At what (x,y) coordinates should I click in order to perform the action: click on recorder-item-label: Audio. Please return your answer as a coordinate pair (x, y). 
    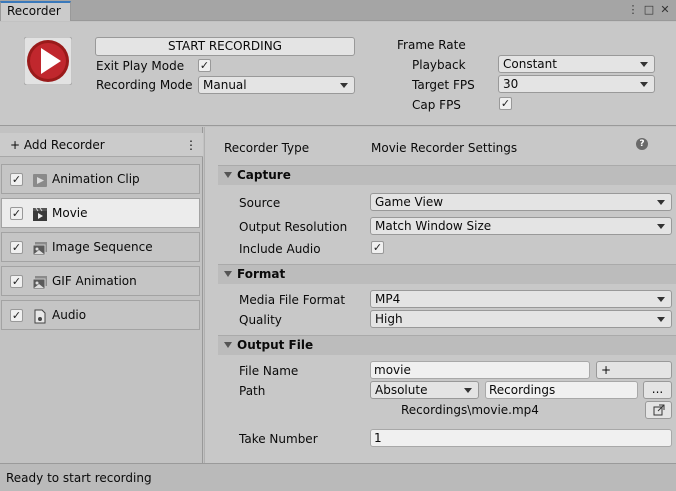
    Looking at the image, I should click on (69, 315).